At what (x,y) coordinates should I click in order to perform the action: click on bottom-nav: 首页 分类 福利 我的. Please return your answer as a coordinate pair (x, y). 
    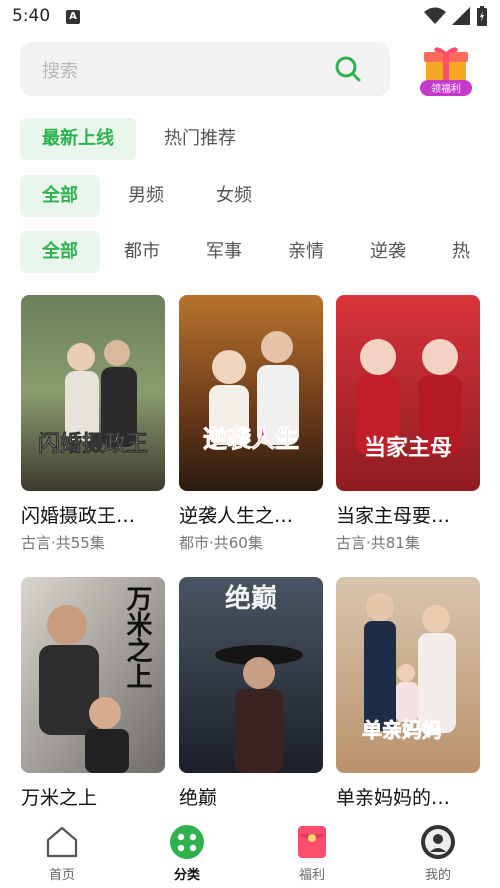
    Looking at the image, I should click on (250, 854).